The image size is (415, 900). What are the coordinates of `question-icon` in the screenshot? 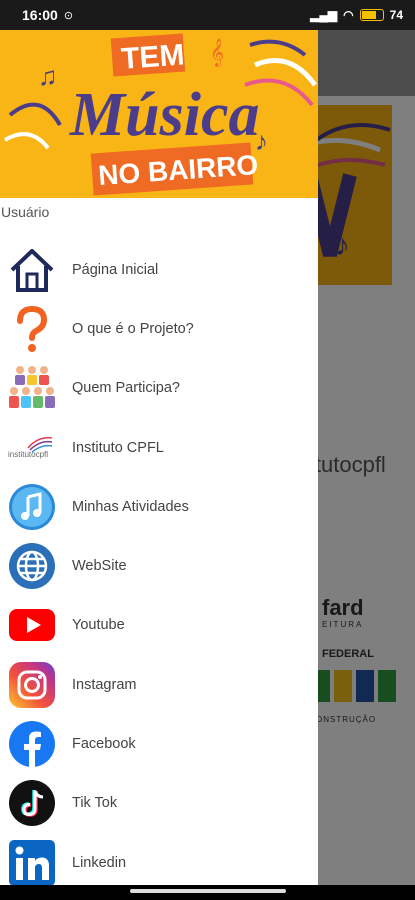 It's located at (32, 329).